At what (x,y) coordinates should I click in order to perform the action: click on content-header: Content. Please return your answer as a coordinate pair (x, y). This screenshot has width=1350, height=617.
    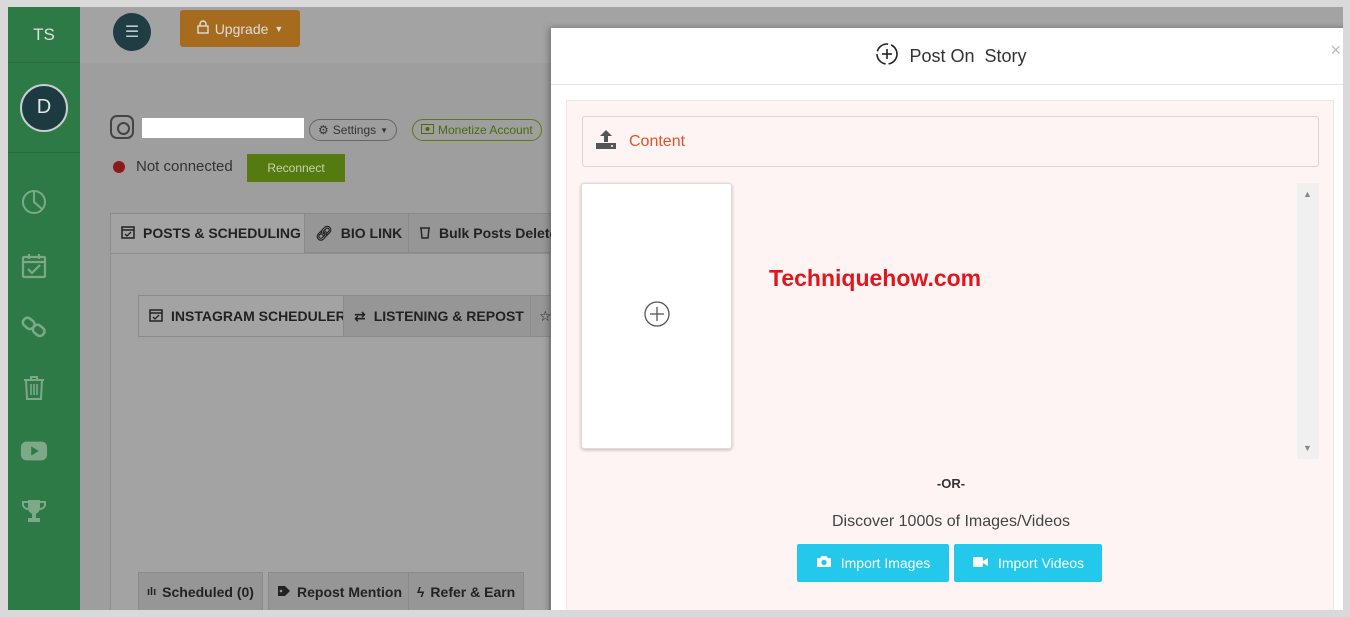
    Looking at the image, I should click on (950, 141).